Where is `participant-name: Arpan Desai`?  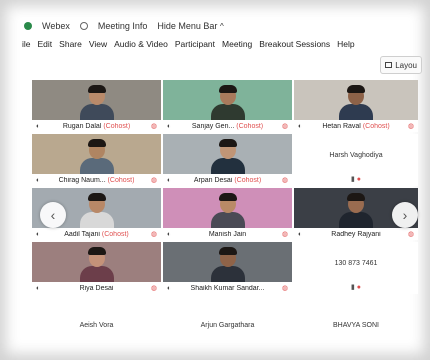
participant-name: Arpan Desai is located at coordinates (213, 180).